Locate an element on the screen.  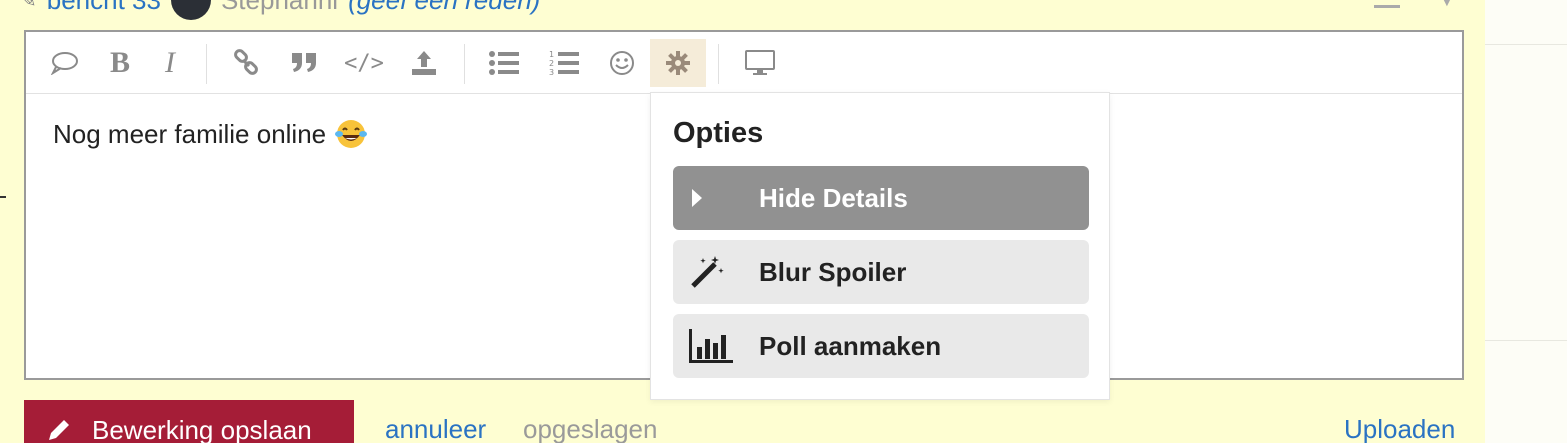
header-controls: ▼ is located at coordinates (1415, 5).